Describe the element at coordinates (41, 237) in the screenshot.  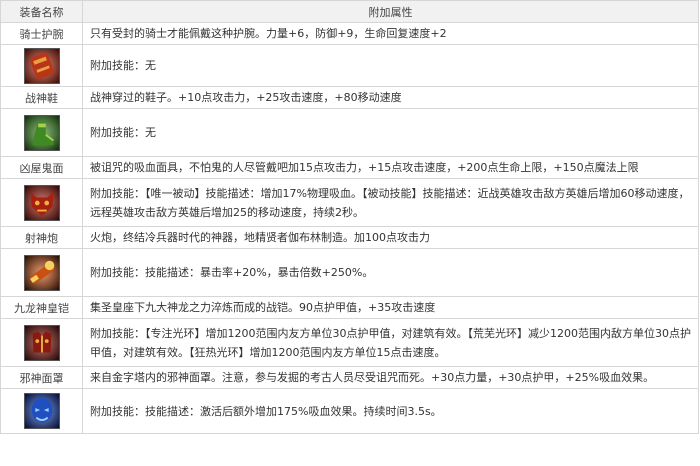
I see `item-name: 射神炮` at that location.